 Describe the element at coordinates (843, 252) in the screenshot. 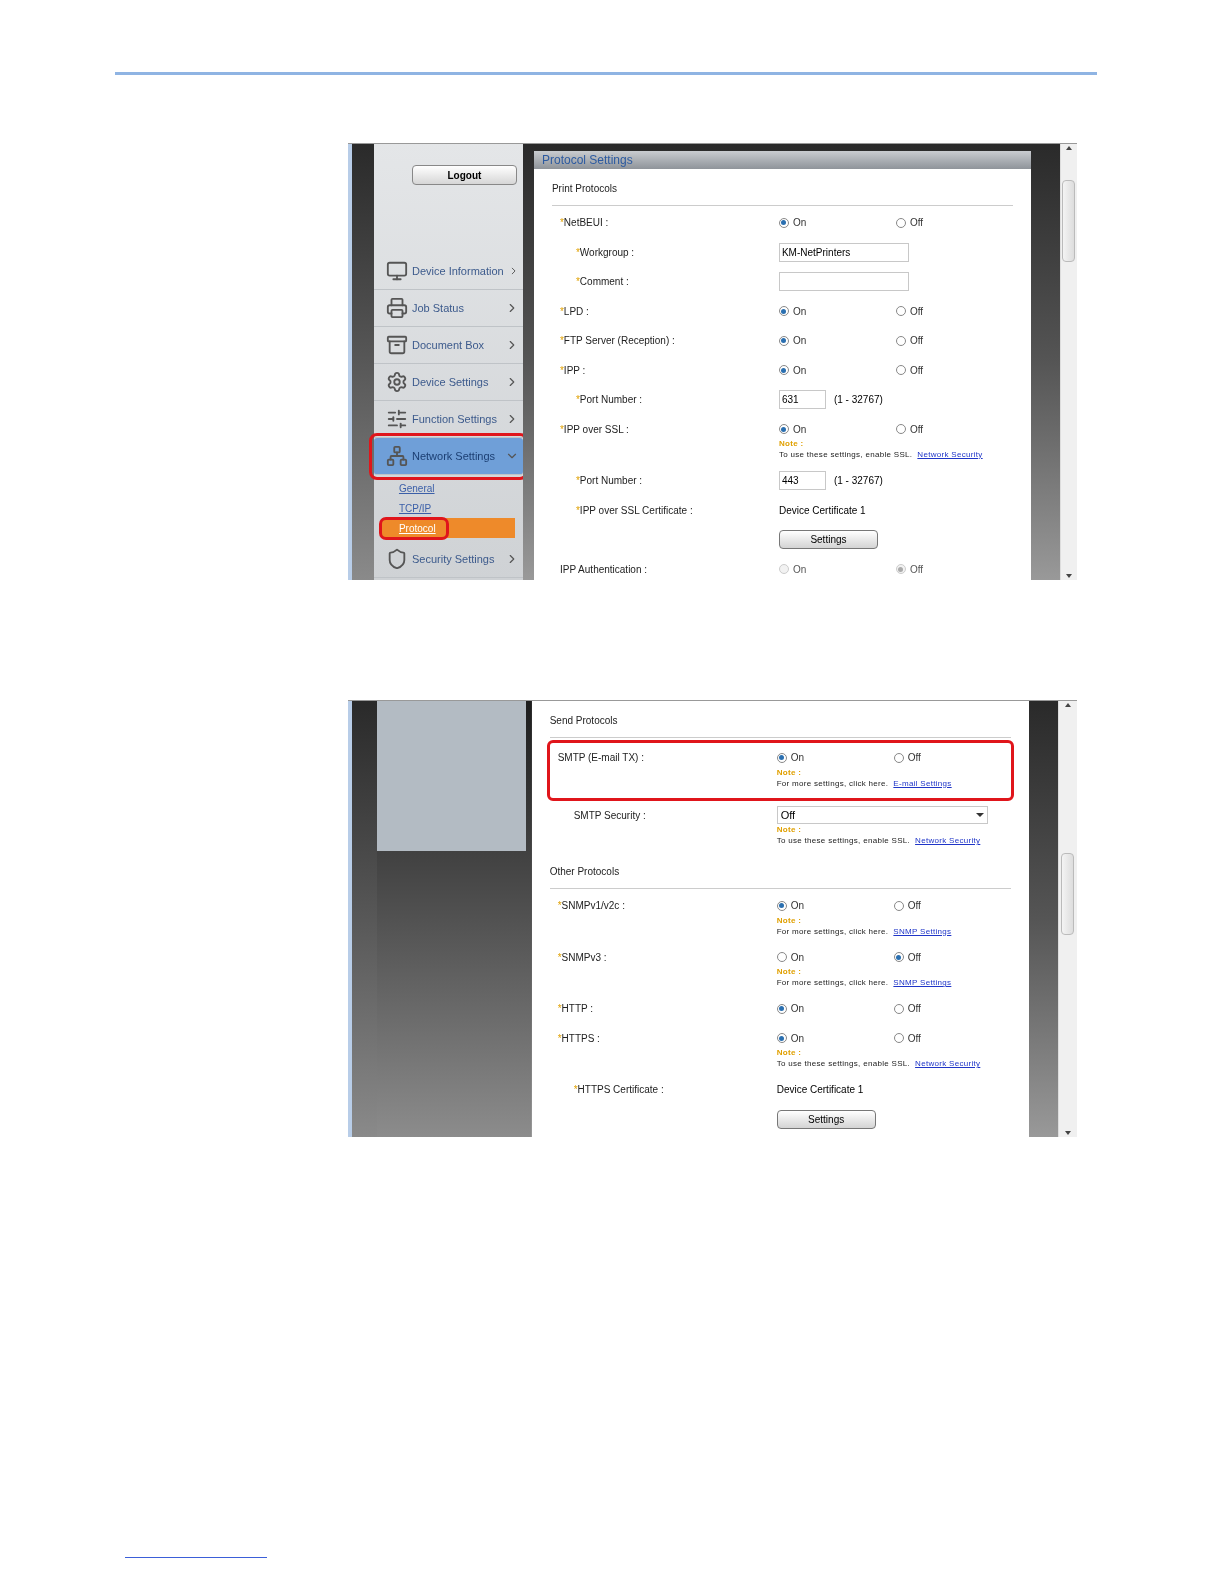

I see `text-field: KM-NetPrinters` at that location.